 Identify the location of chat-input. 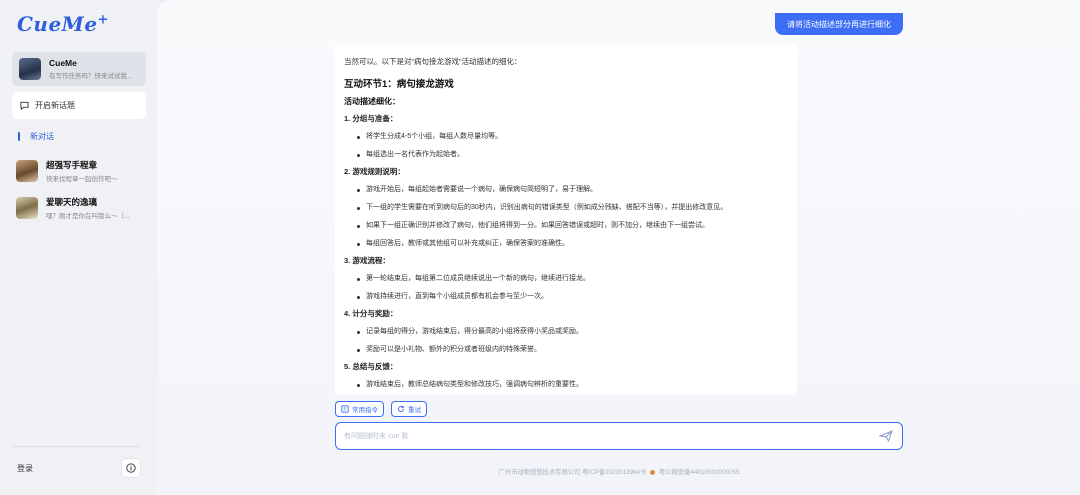
(604, 436).